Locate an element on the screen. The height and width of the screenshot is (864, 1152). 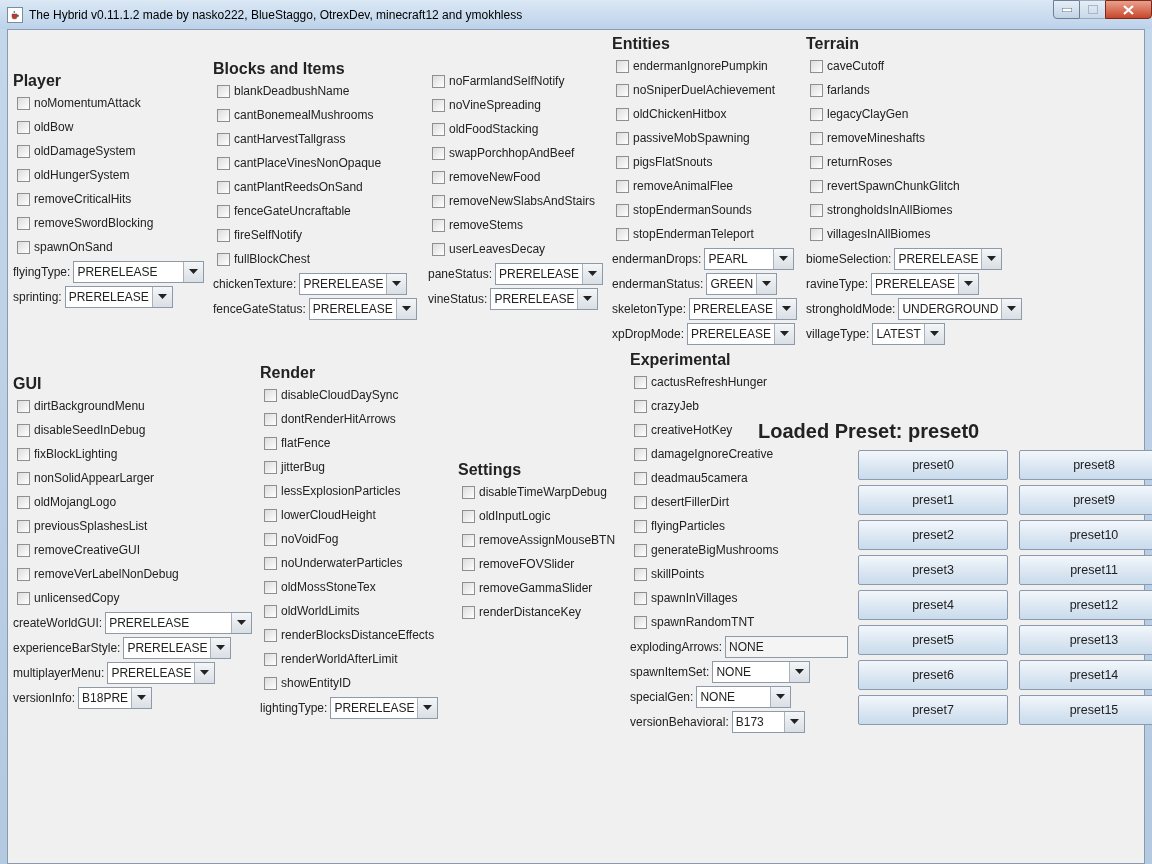
preset-button: preset2 is located at coordinates (933, 535).